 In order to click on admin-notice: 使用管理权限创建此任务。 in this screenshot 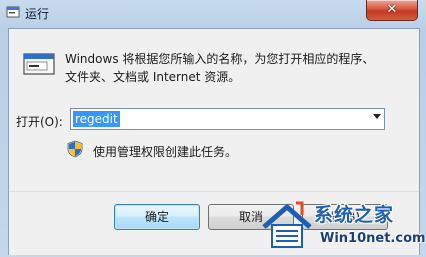, I will do `click(165, 152)`.